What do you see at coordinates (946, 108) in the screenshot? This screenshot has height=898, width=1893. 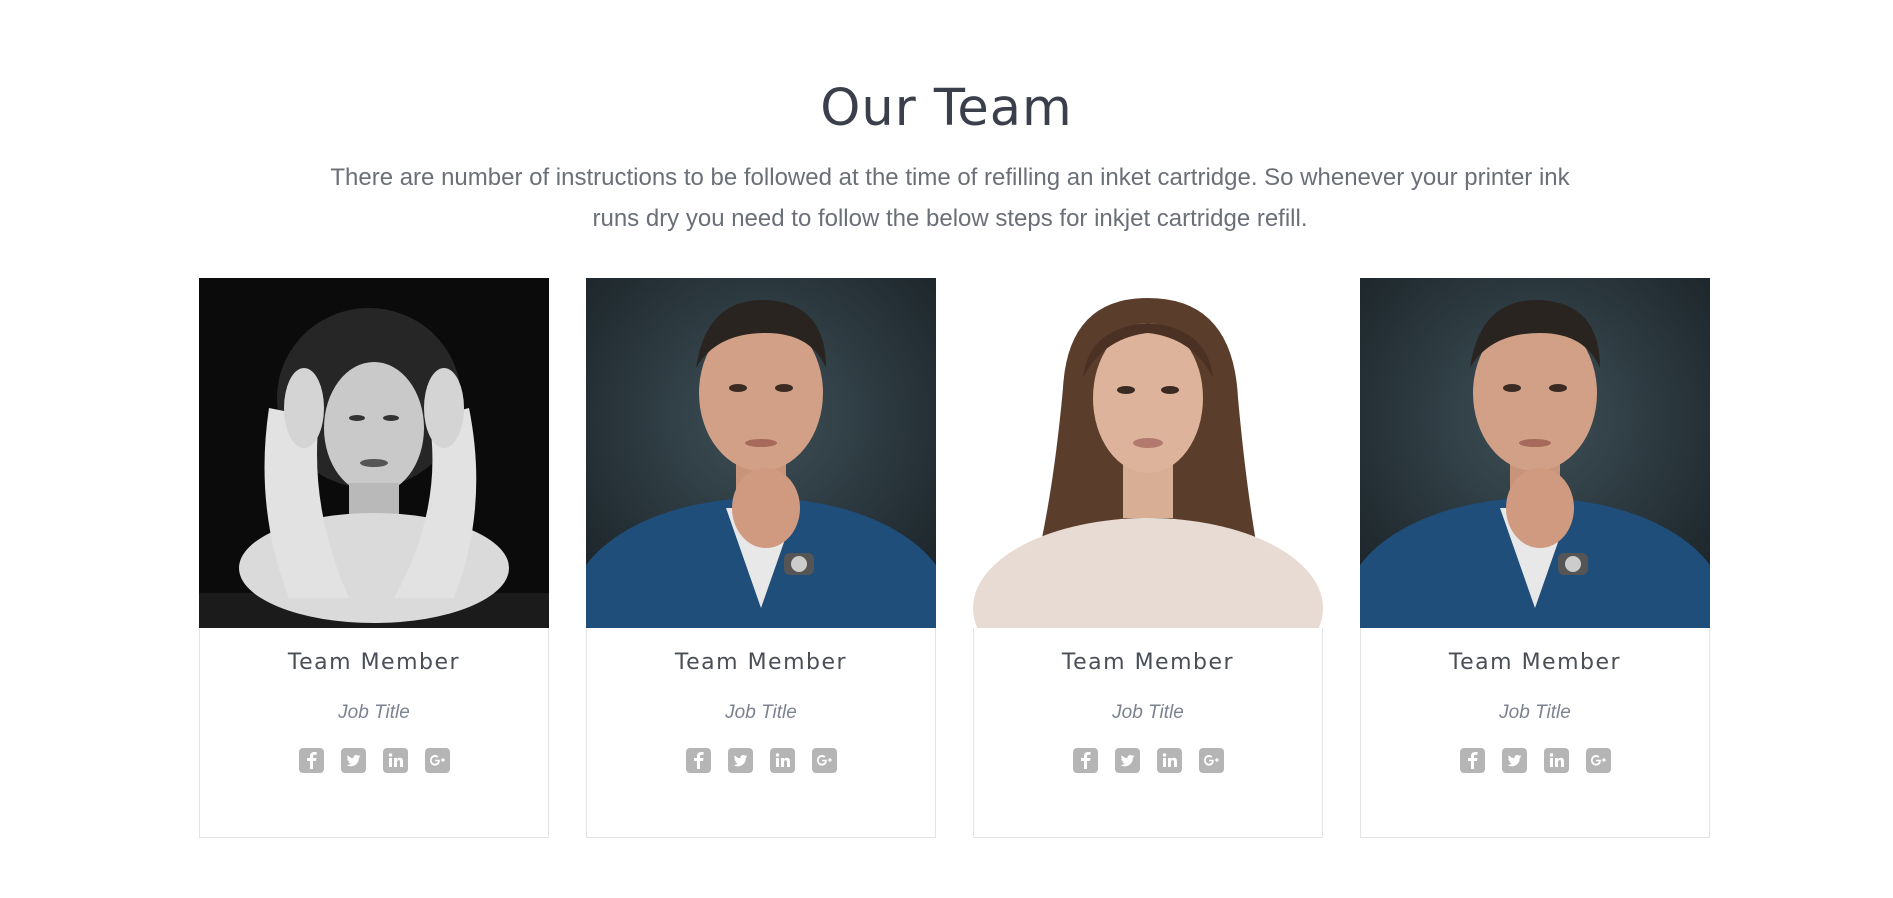 I see `section-title: Our Team` at bounding box center [946, 108].